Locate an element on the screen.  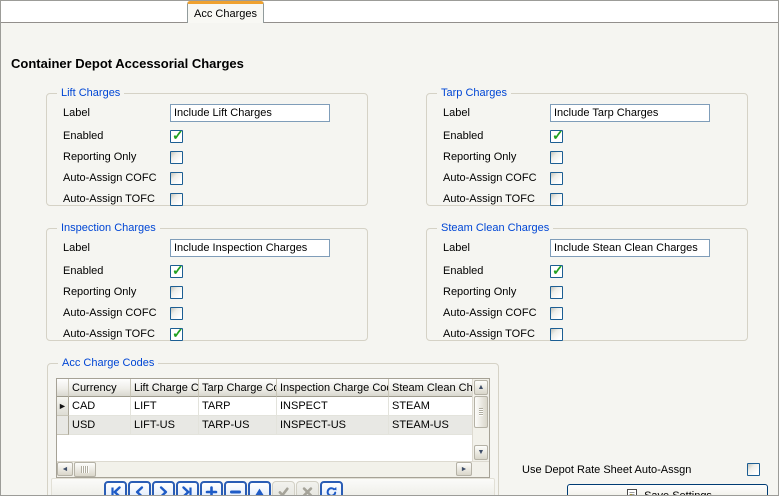
scroll-right-arrow-icon: ► is located at coordinates (464, 469).